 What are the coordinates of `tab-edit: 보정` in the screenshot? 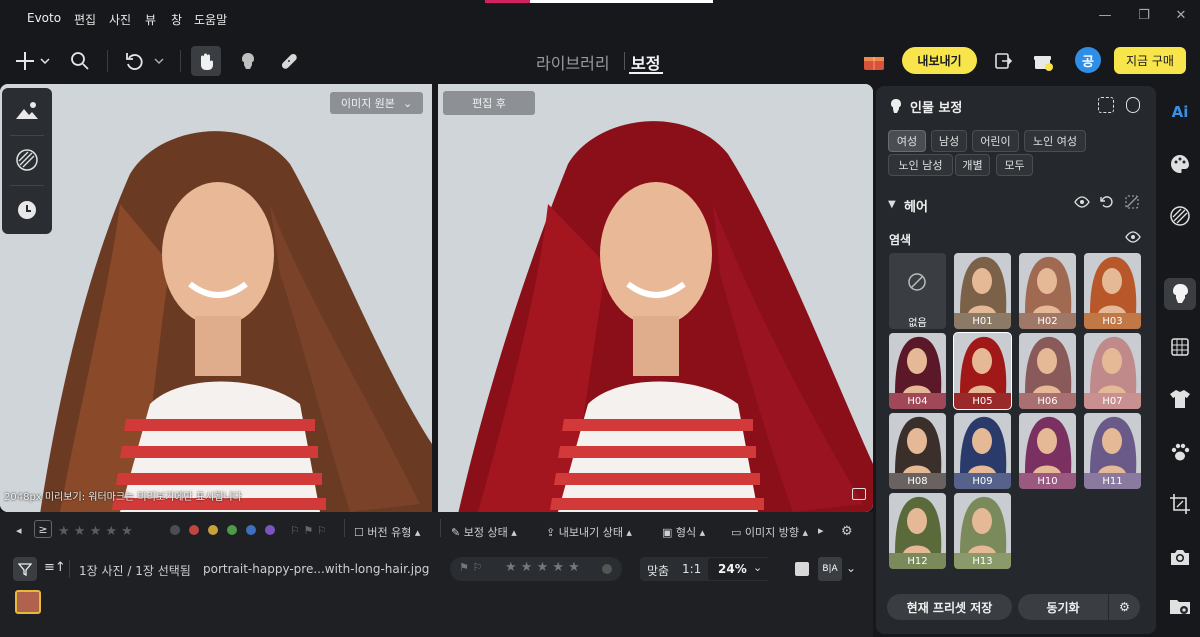 It's located at (645, 62).